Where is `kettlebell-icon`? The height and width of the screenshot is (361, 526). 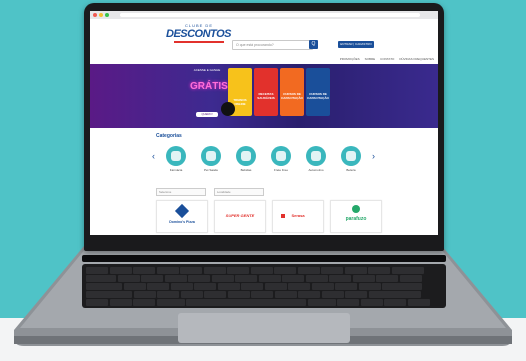
kettlebell-icon is located at coordinates (228, 109).